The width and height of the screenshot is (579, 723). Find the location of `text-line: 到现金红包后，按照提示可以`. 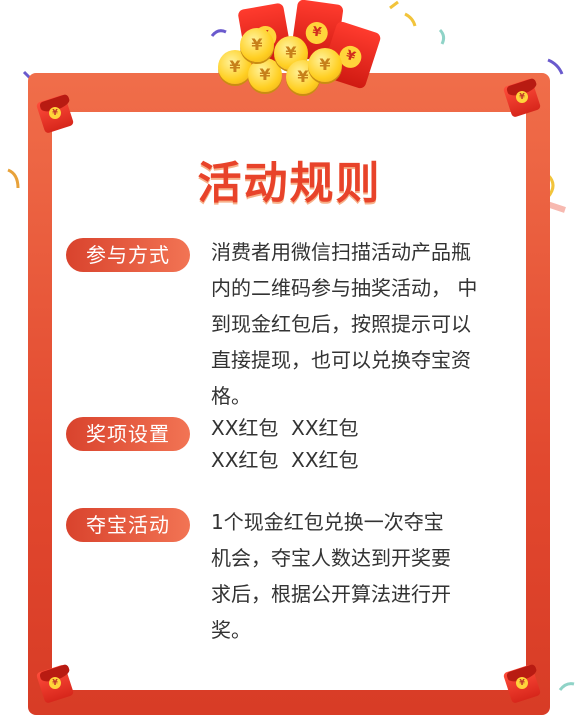

text-line: 到现金红包后，按照提示可以 is located at coordinates (341, 324).